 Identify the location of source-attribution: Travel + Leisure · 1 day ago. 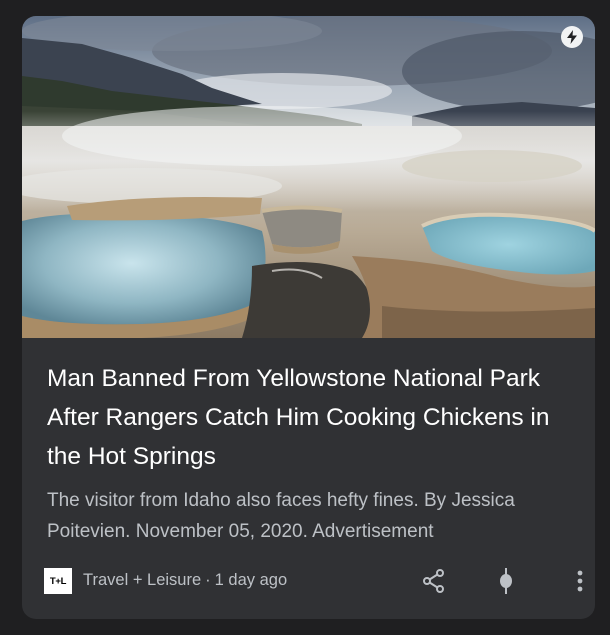
(185, 580).